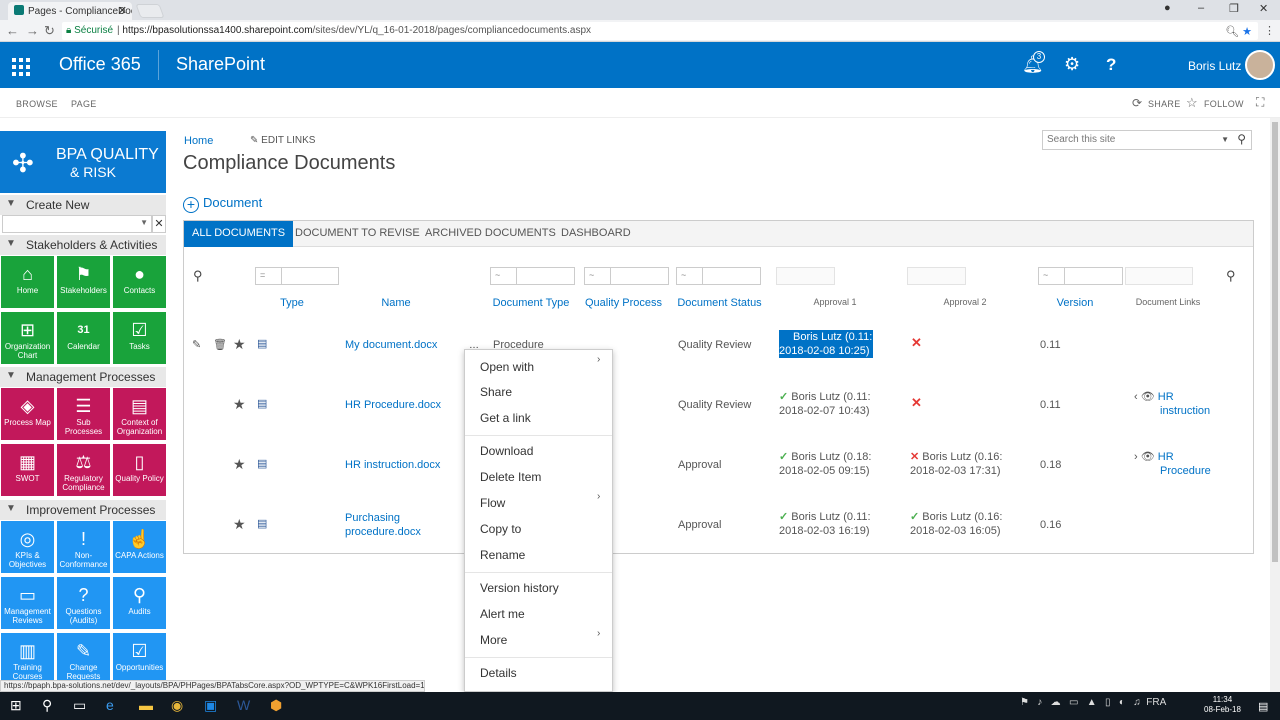 The image size is (1280, 720). What do you see at coordinates (1166, 397) in the screenshot?
I see `doc-link-text: HR` at bounding box center [1166, 397].